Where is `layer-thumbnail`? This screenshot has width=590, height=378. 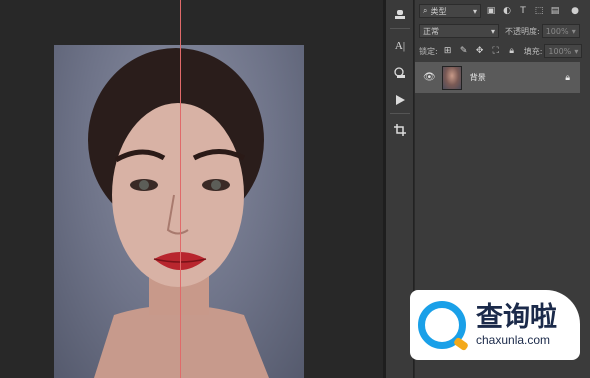 layer-thumbnail is located at coordinates (451, 77).